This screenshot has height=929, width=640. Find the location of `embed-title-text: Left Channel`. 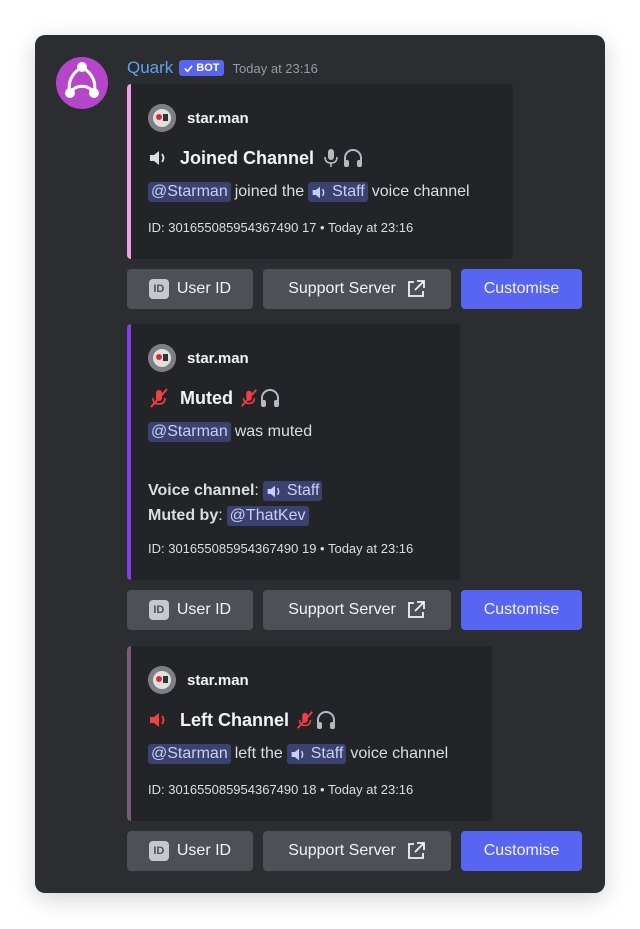

embed-title-text: Left Channel is located at coordinates (235, 719).